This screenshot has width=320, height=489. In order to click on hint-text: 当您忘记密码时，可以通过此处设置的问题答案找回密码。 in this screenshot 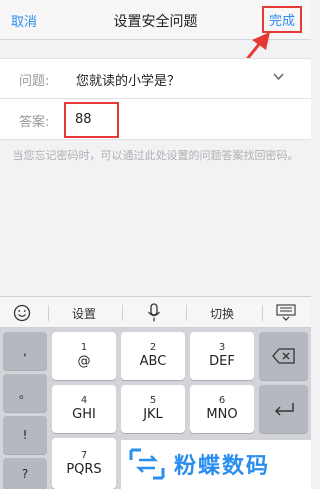, I will do `click(155, 155)`.